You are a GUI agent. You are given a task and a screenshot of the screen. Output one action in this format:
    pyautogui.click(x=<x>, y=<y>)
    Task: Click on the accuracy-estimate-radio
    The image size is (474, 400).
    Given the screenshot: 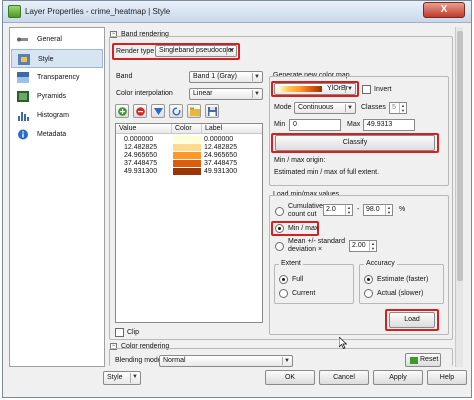 What is the action you would take?
    pyautogui.click(x=368, y=279)
    